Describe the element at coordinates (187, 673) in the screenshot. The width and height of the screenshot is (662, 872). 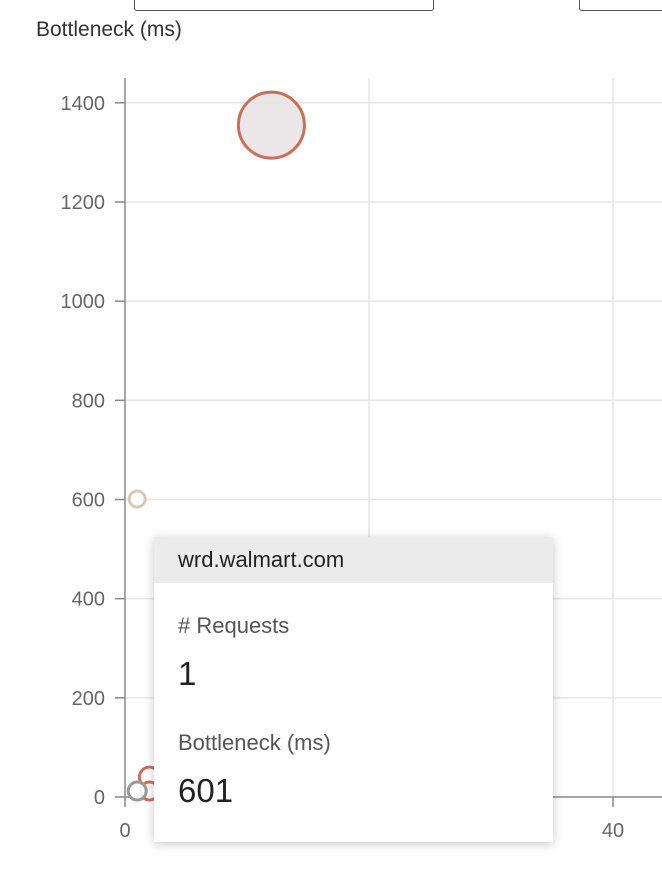
I see `tooltip-requests-value: 1` at that location.